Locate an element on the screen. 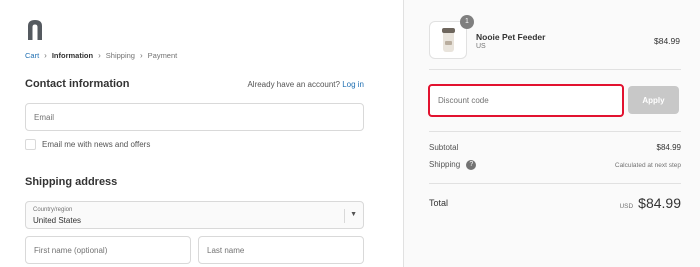 This screenshot has width=700, height=267. product-variant: US is located at coordinates (481, 46).